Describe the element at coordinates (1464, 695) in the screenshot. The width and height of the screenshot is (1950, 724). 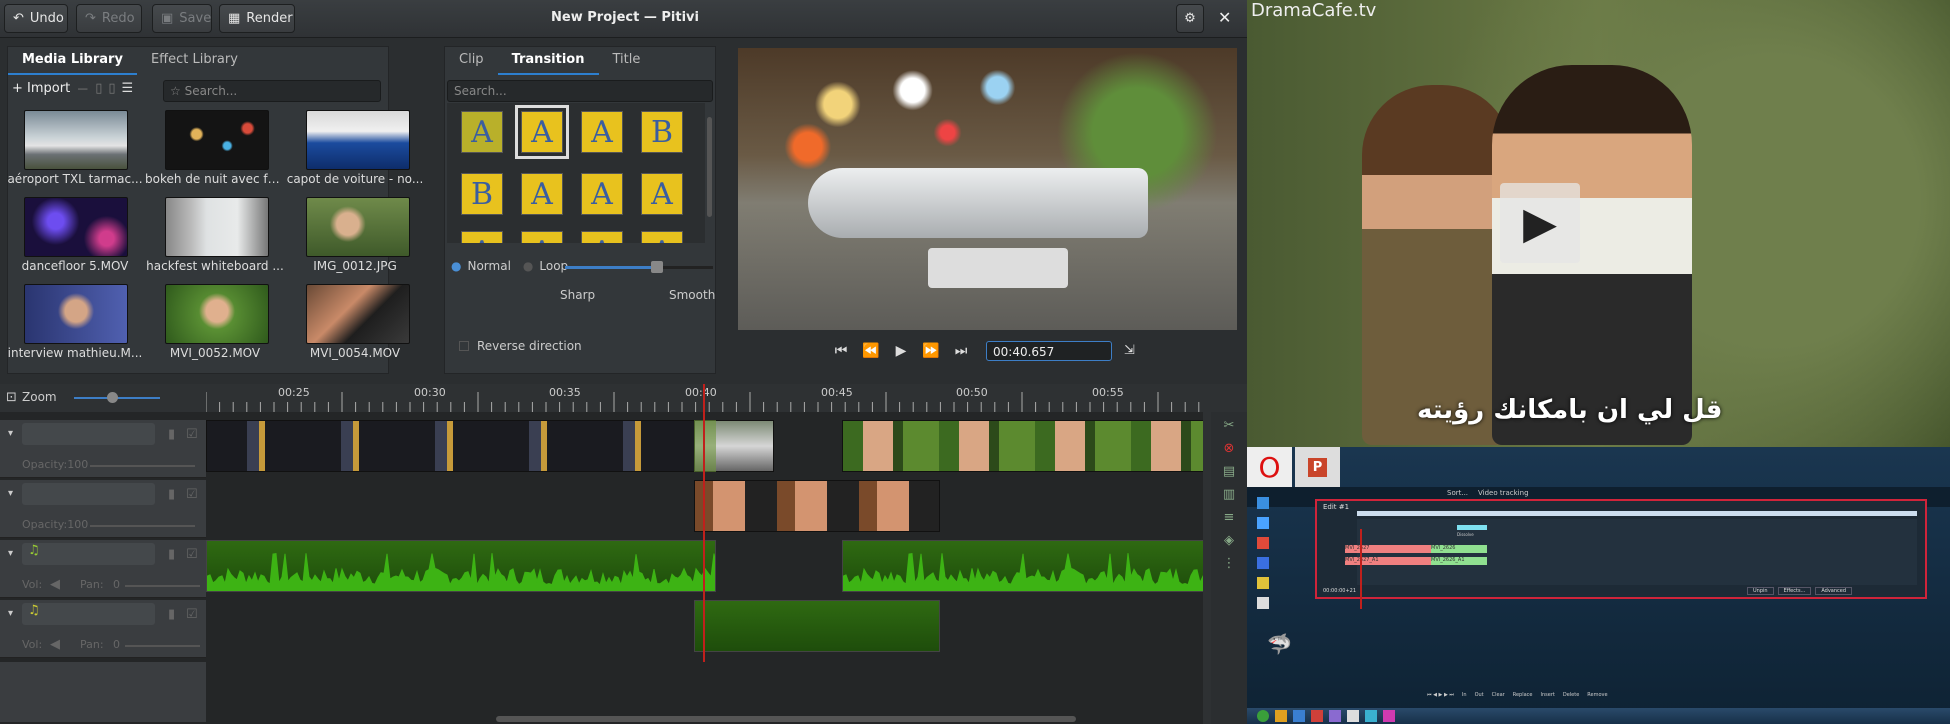
I see `in-button: In` at that location.